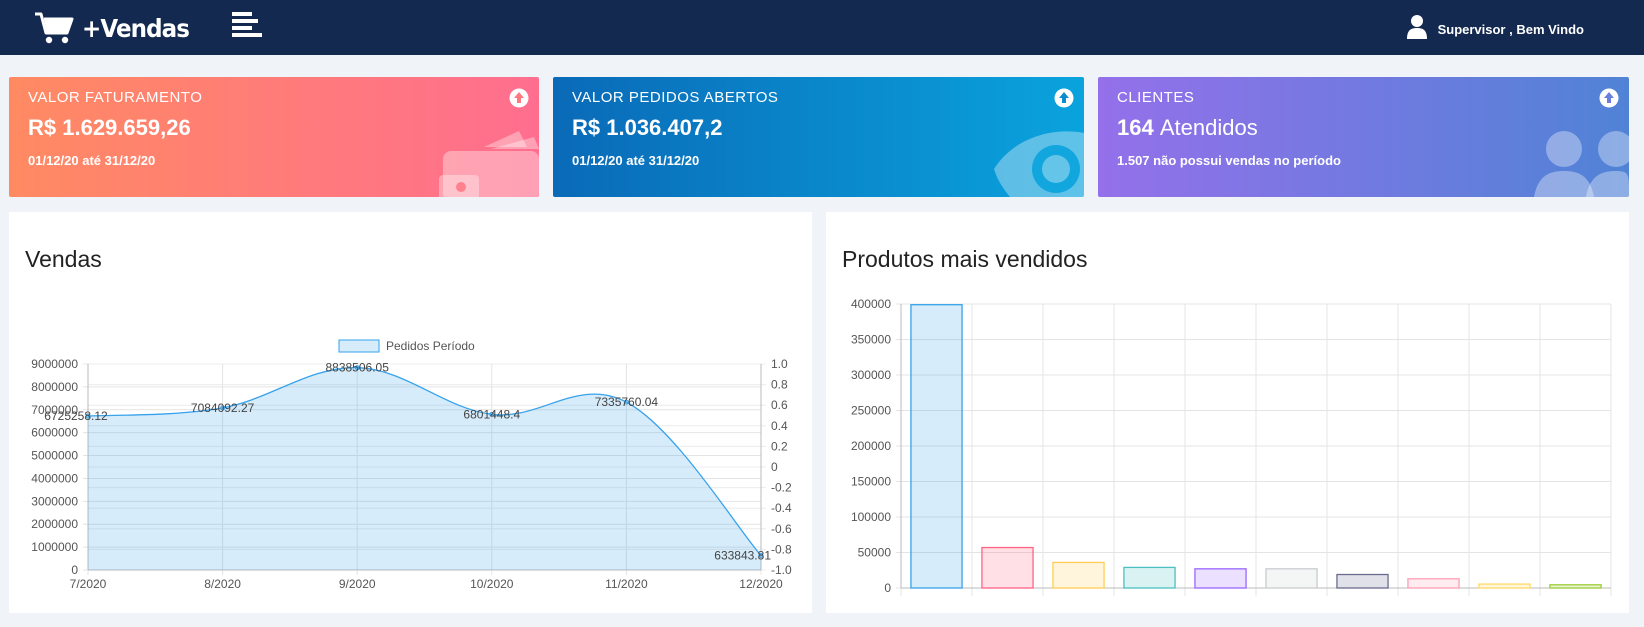  Describe the element at coordinates (781, 529) in the screenshot. I see `y2-tick-label: -0.6` at that location.